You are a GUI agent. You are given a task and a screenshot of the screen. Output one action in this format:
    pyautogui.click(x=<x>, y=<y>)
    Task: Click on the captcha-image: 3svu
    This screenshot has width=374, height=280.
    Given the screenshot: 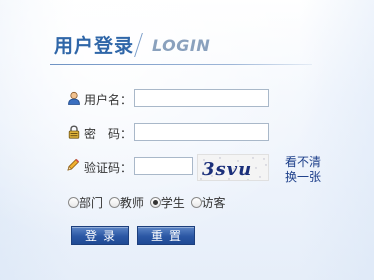 What is the action you would take?
    pyautogui.click(x=233, y=167)
    